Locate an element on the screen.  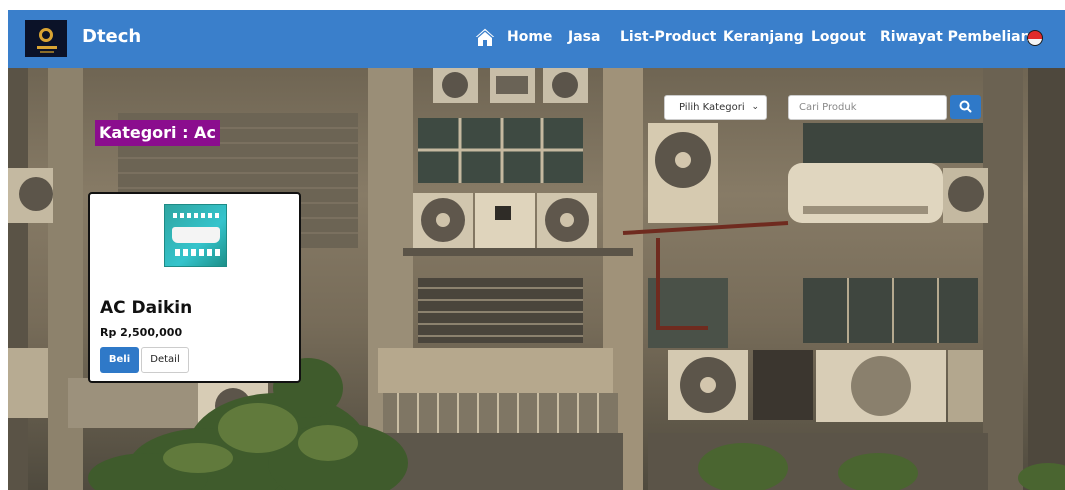
search-icon is located at coordinates (965, 106).